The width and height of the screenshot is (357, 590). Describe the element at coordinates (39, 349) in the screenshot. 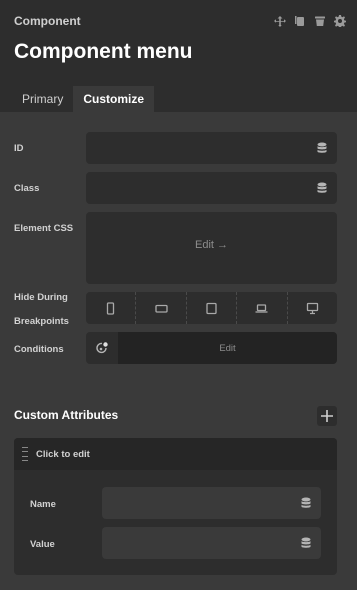

I see `conditions-label: Conditions` at that location.